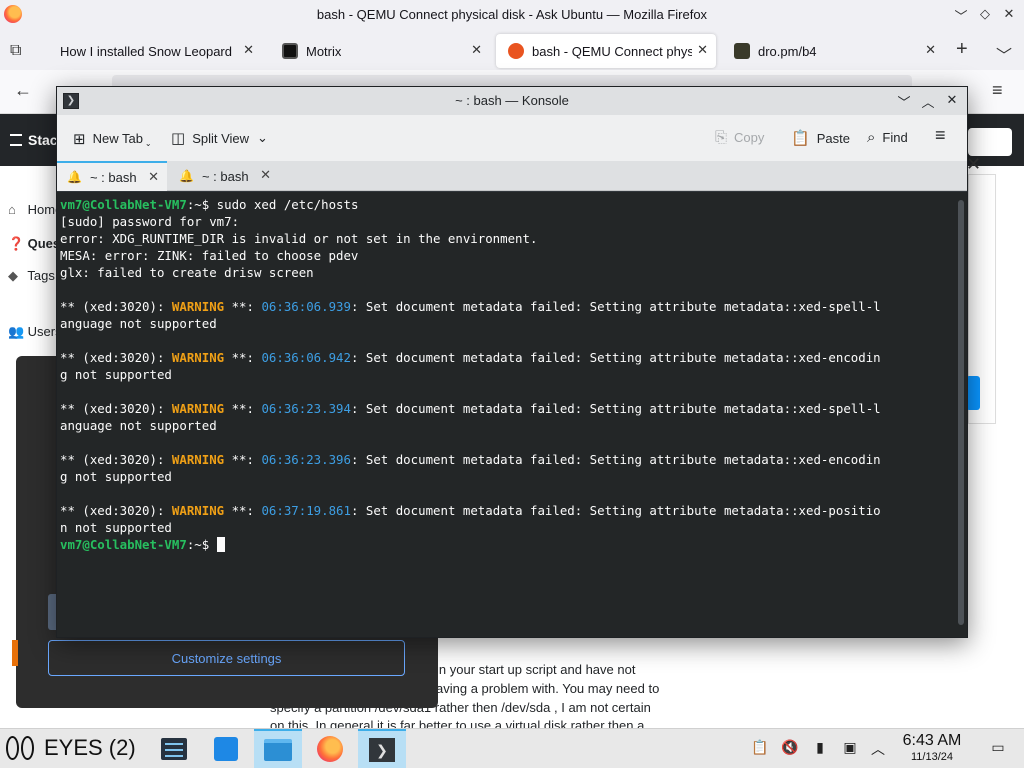  What do you see at coordinates (112, 176) in the screenshot?
I see `konsole-tab-1: 🔔 ~ : bash ✕` at bounding box center [112, 176].